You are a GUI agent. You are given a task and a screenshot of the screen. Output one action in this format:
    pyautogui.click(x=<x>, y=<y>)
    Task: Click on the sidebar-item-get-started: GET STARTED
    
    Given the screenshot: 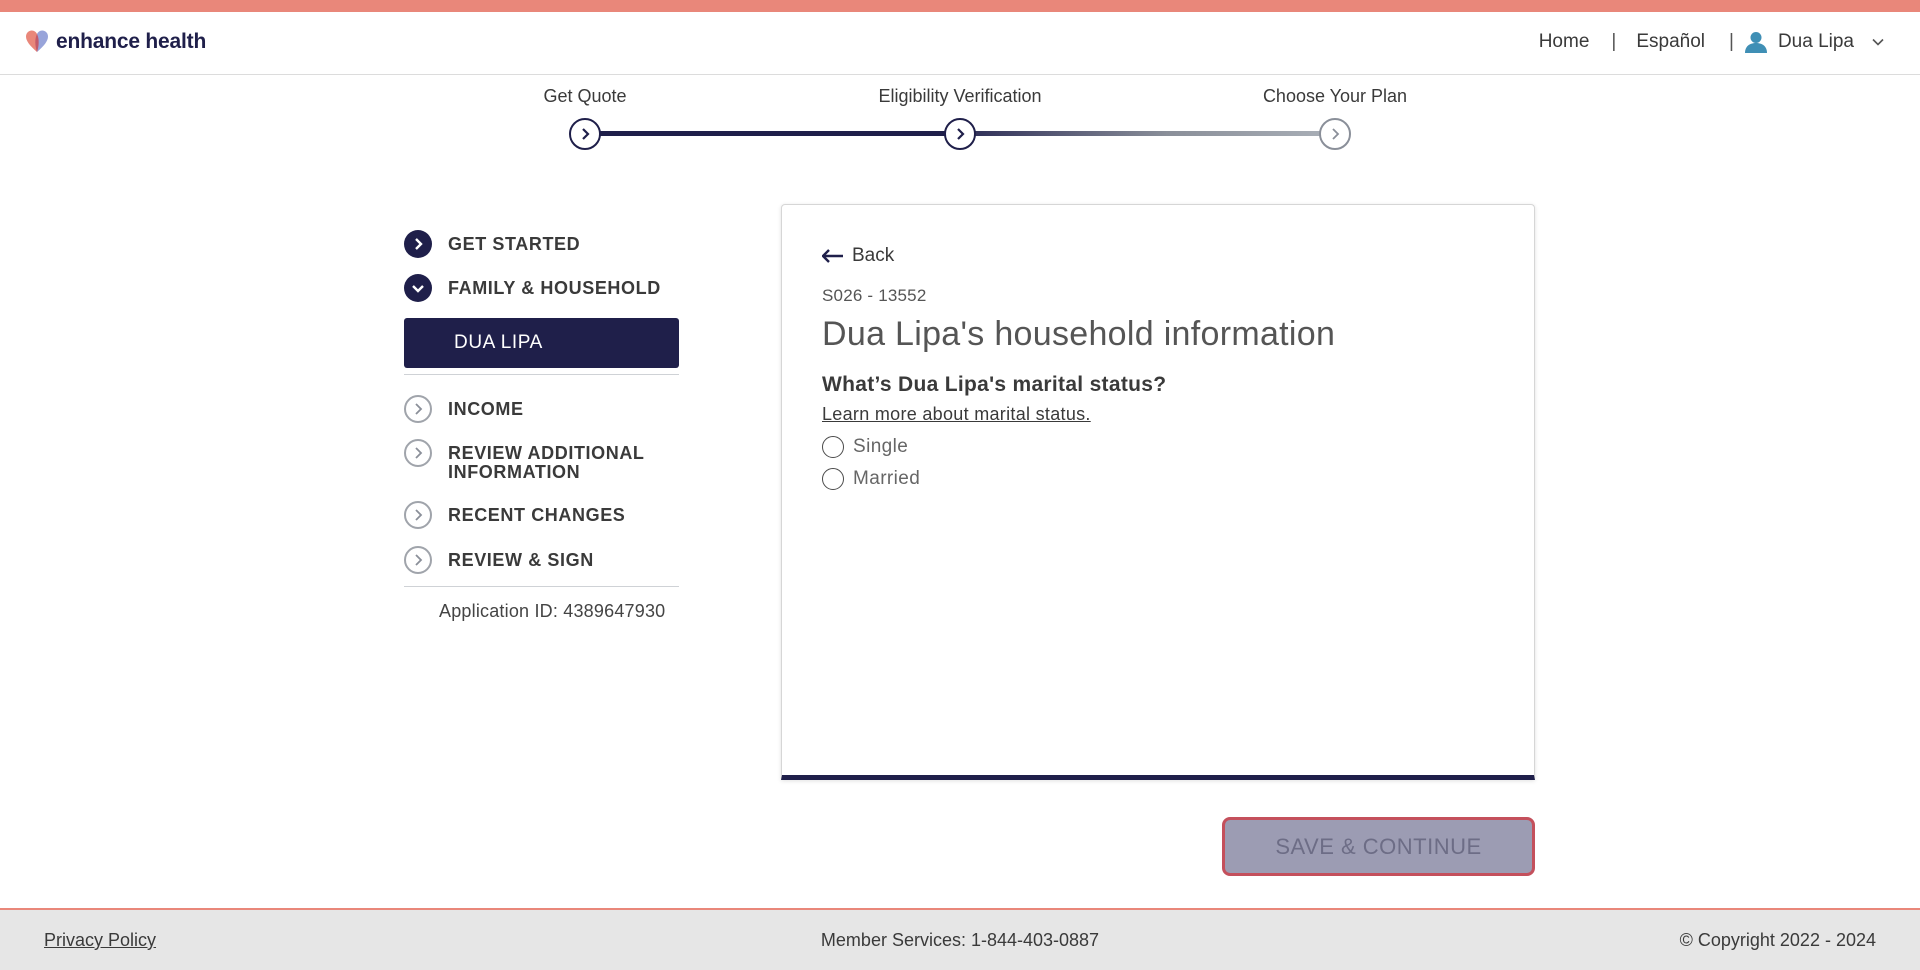 What is the action you would take?
    pyautogui.click(x=549, y=252)
    